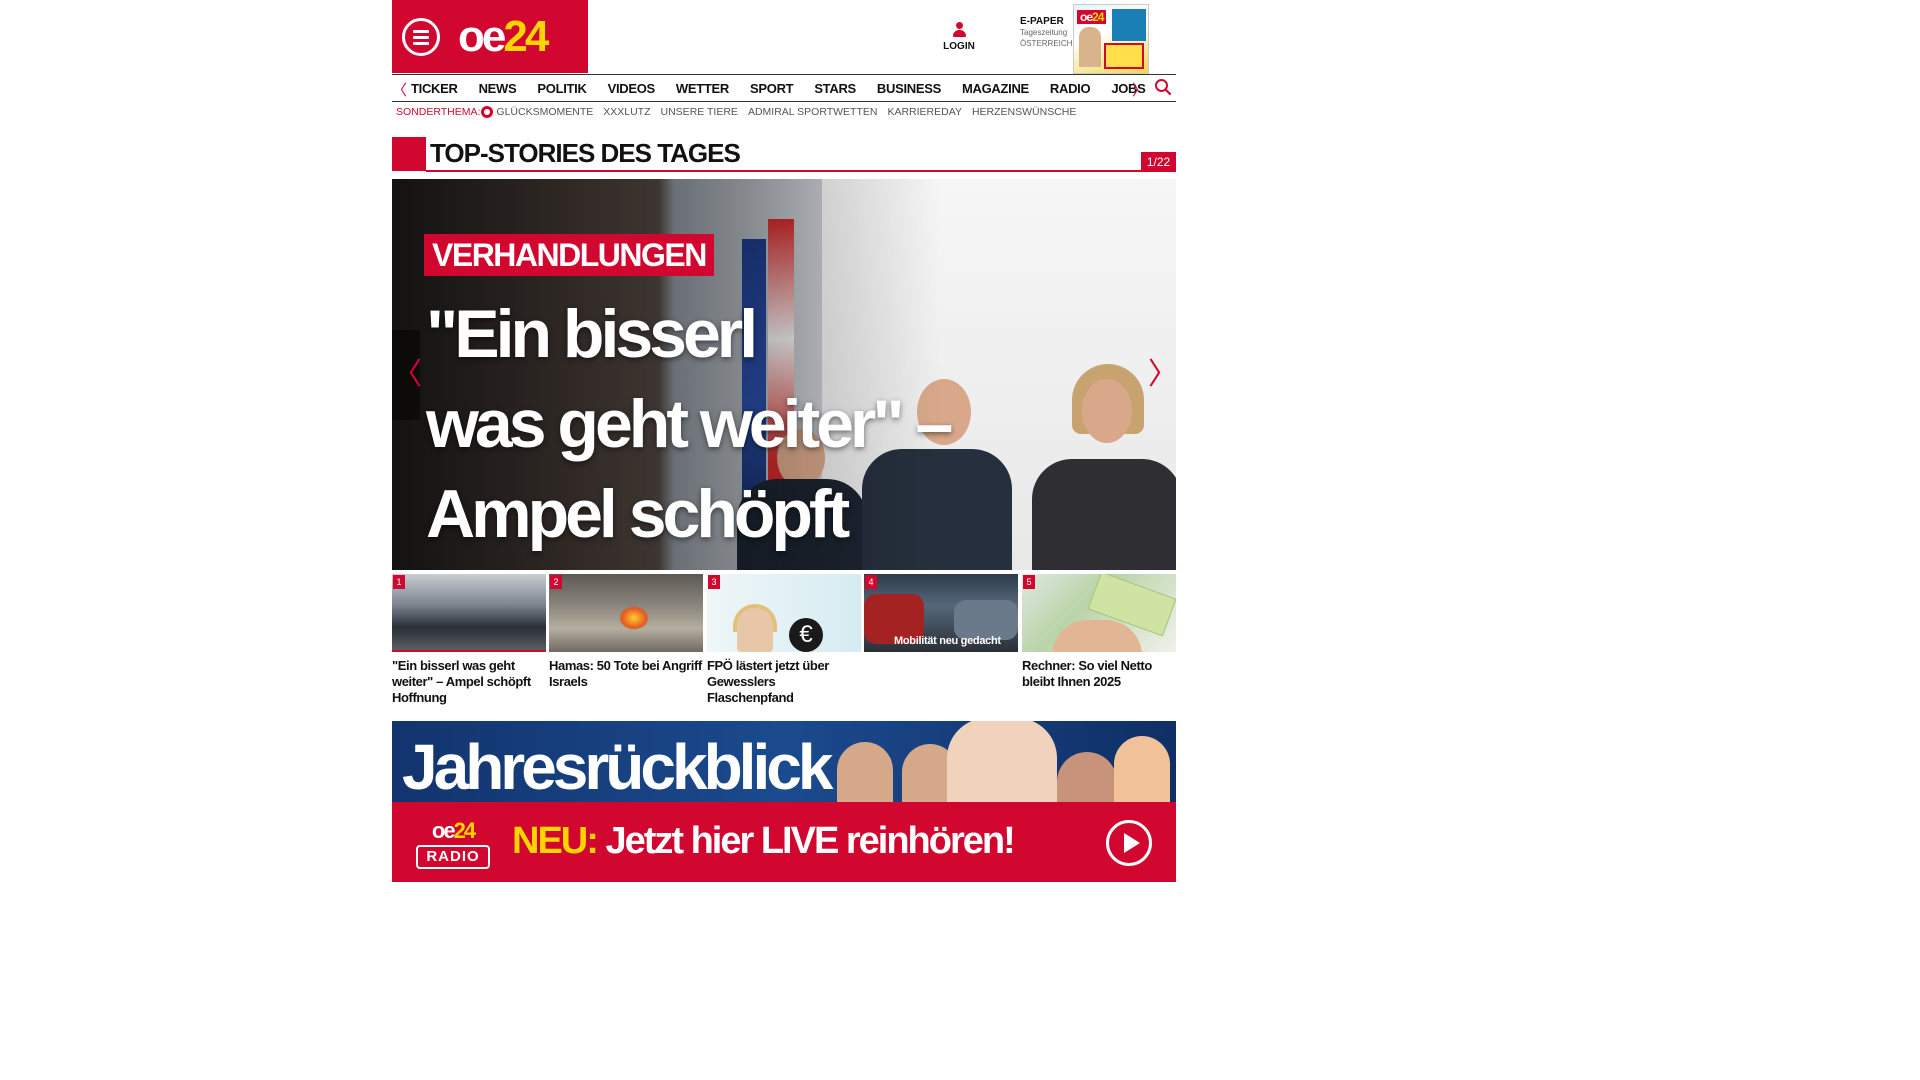 Image resolution: width=1920 pixels, height=1080 pixels. What do you see at coordinates (399, 582) in the screenshot?
I see `story-number: 1` at bounding box center [399, 582].